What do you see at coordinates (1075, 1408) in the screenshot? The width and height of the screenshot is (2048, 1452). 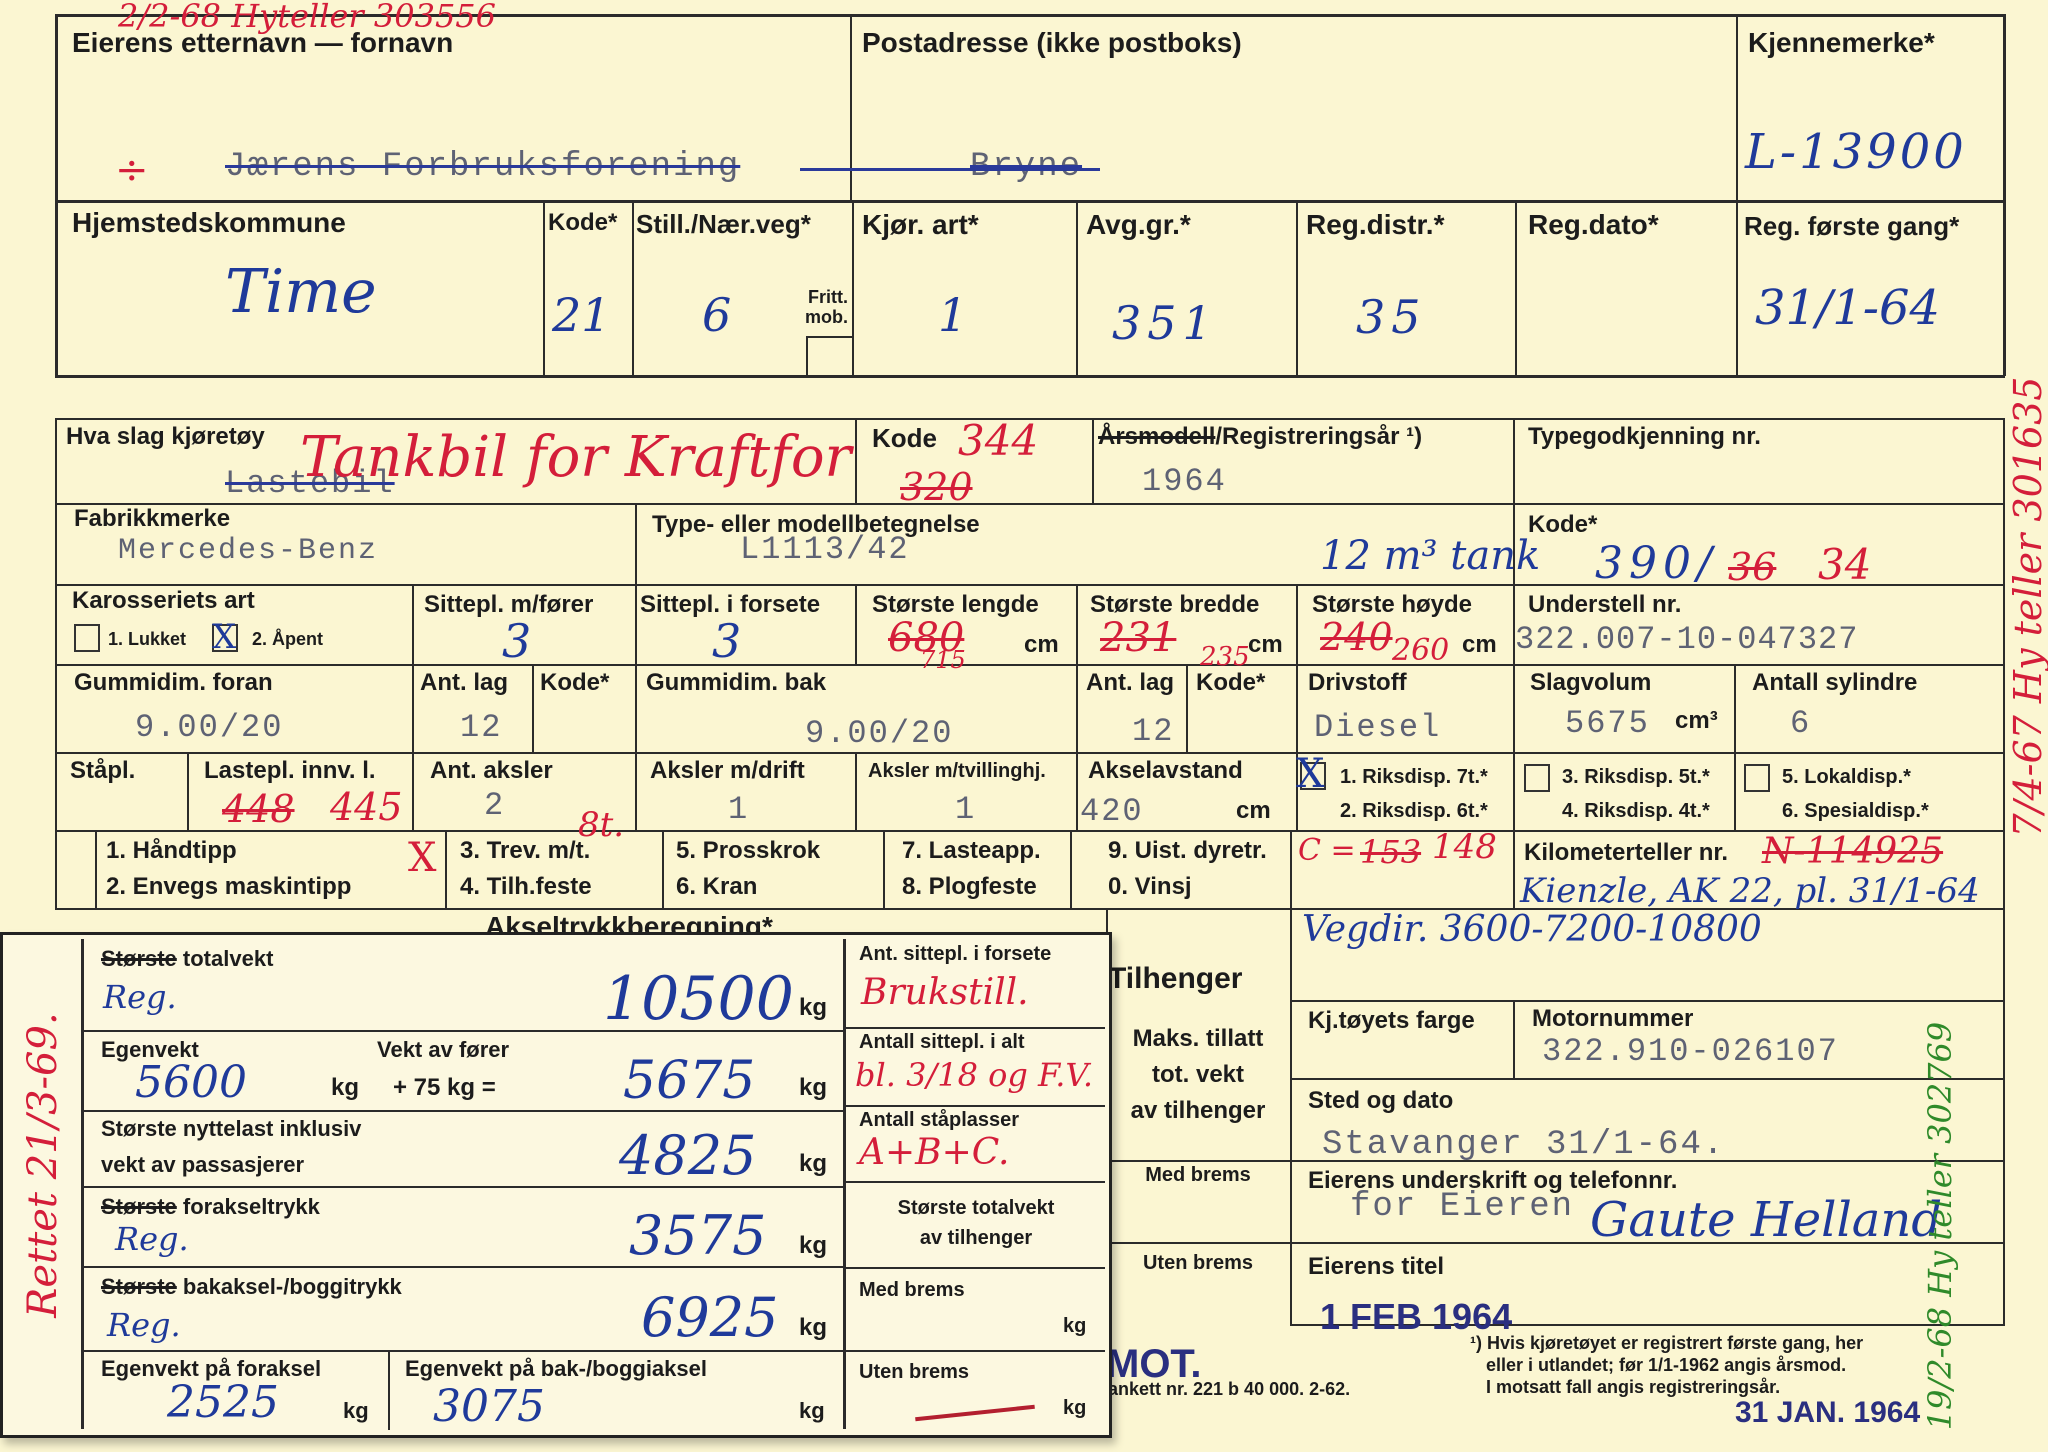 I see `slip-without-brake-unit: kg` at bounding box center [1075, 1408].